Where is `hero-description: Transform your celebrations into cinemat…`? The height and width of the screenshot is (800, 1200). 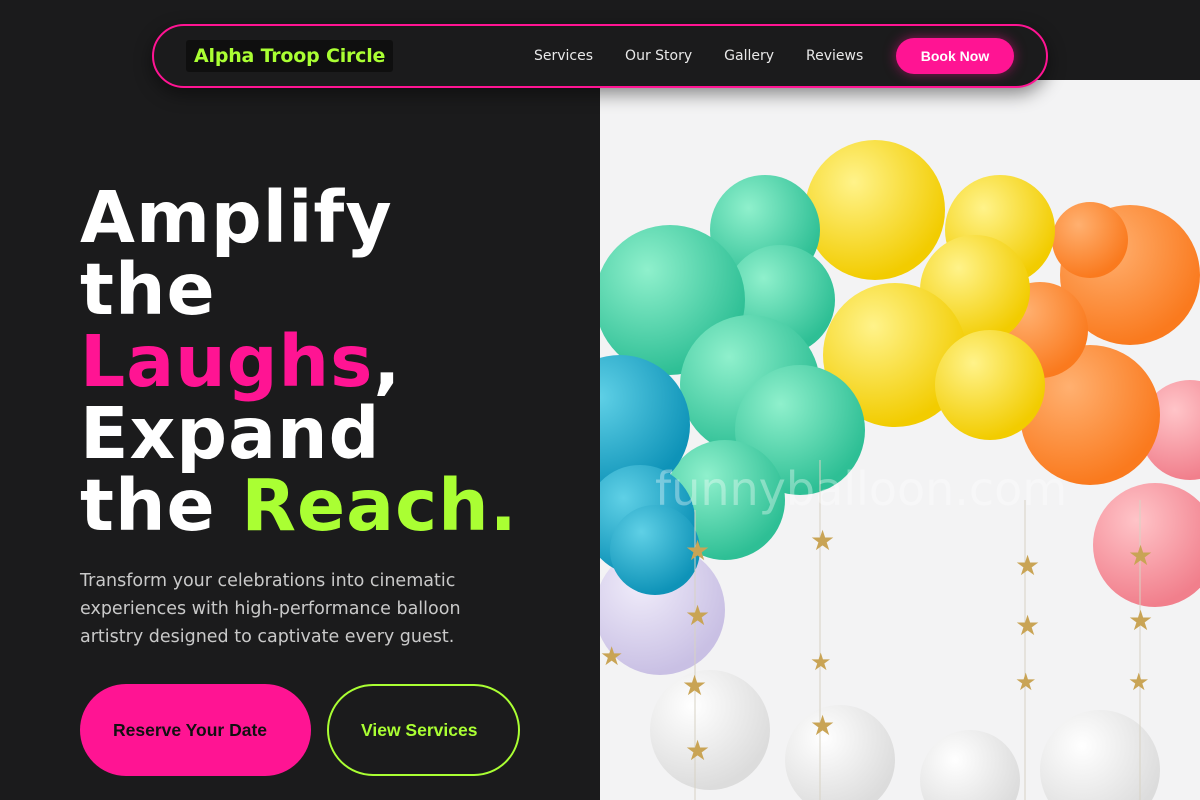
hero-description: Transform your celebrations into cinemat… is located at coordinates (270, 609).